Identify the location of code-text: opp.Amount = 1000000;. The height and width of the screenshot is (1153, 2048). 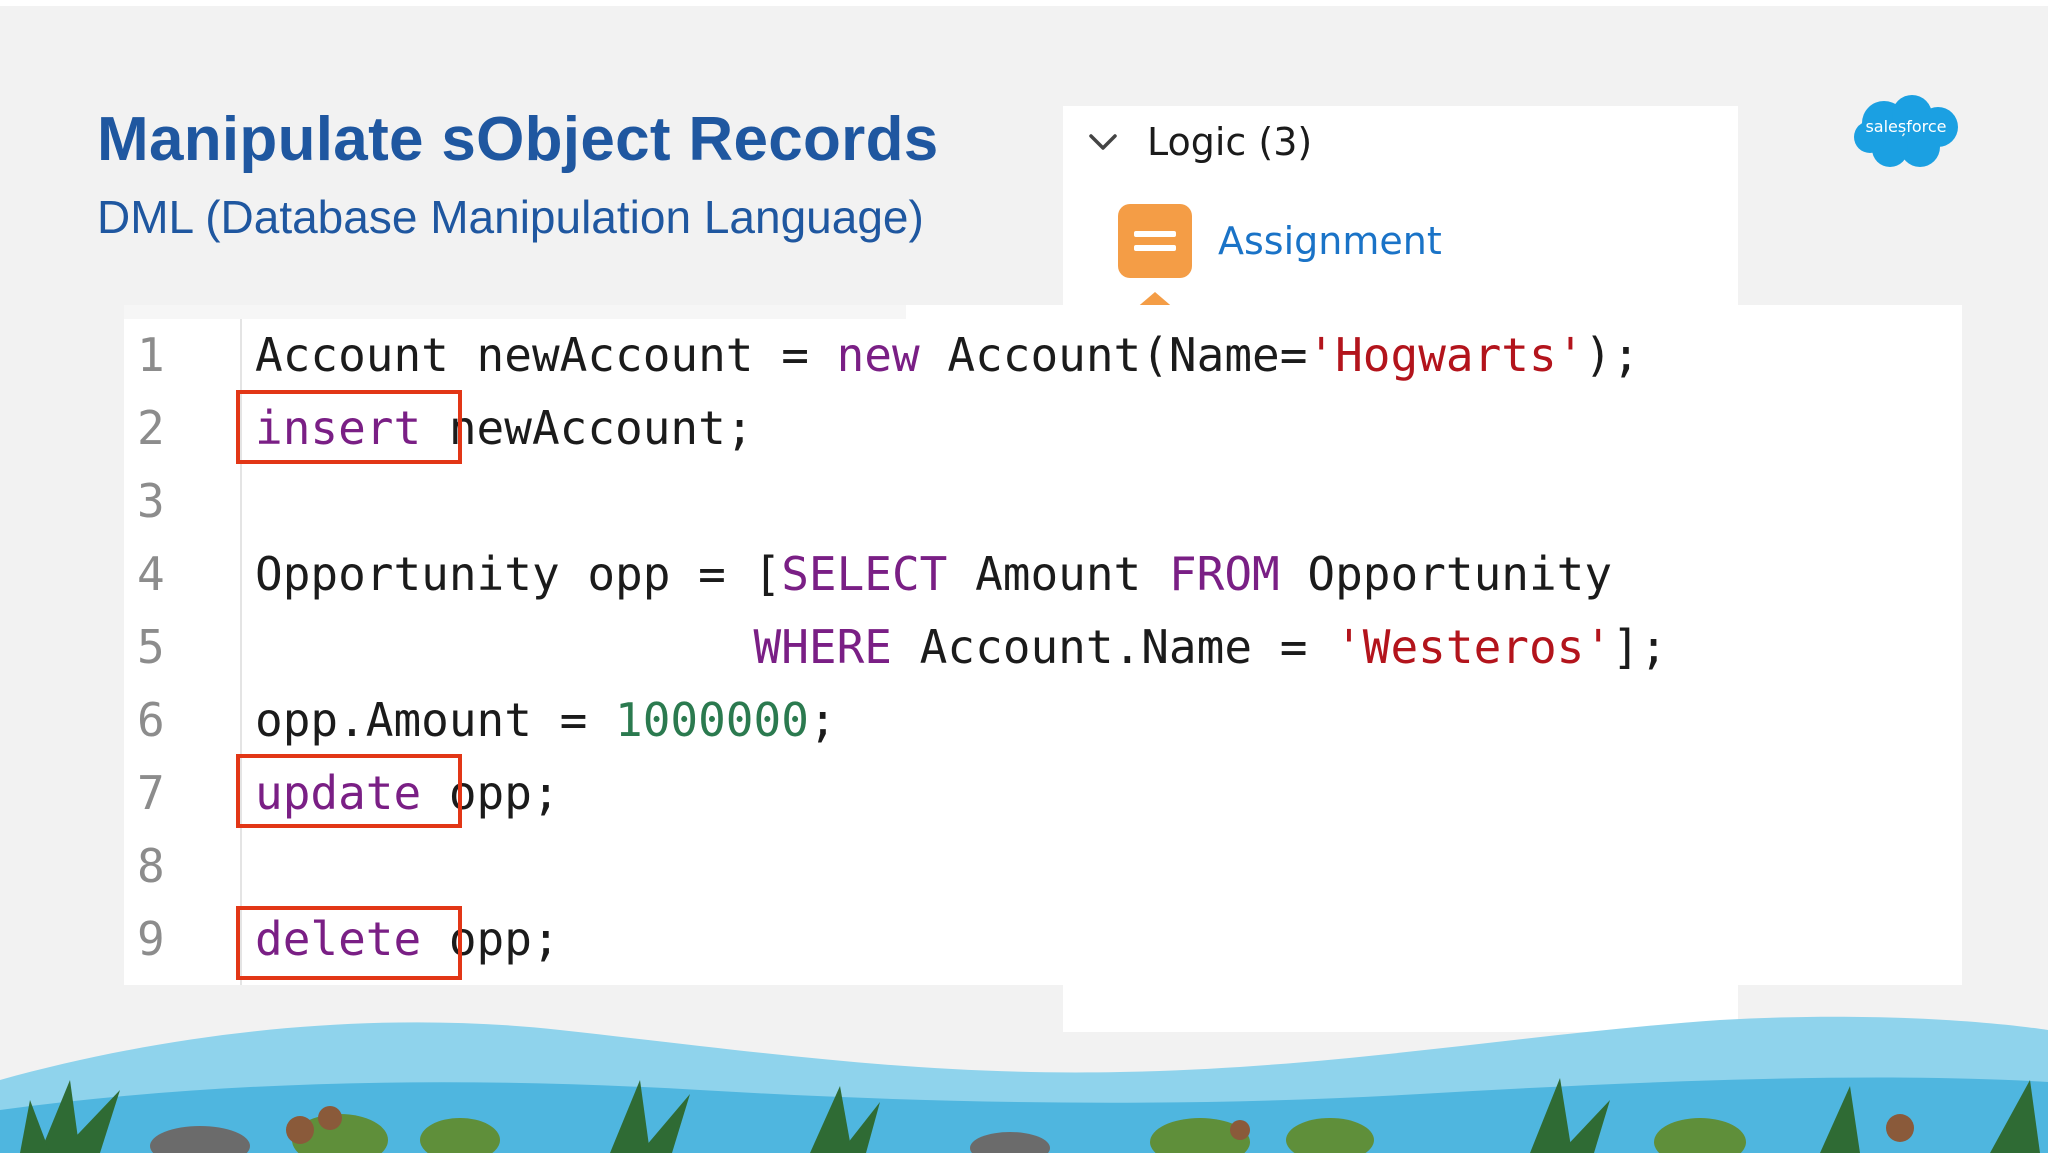
(546, 720).